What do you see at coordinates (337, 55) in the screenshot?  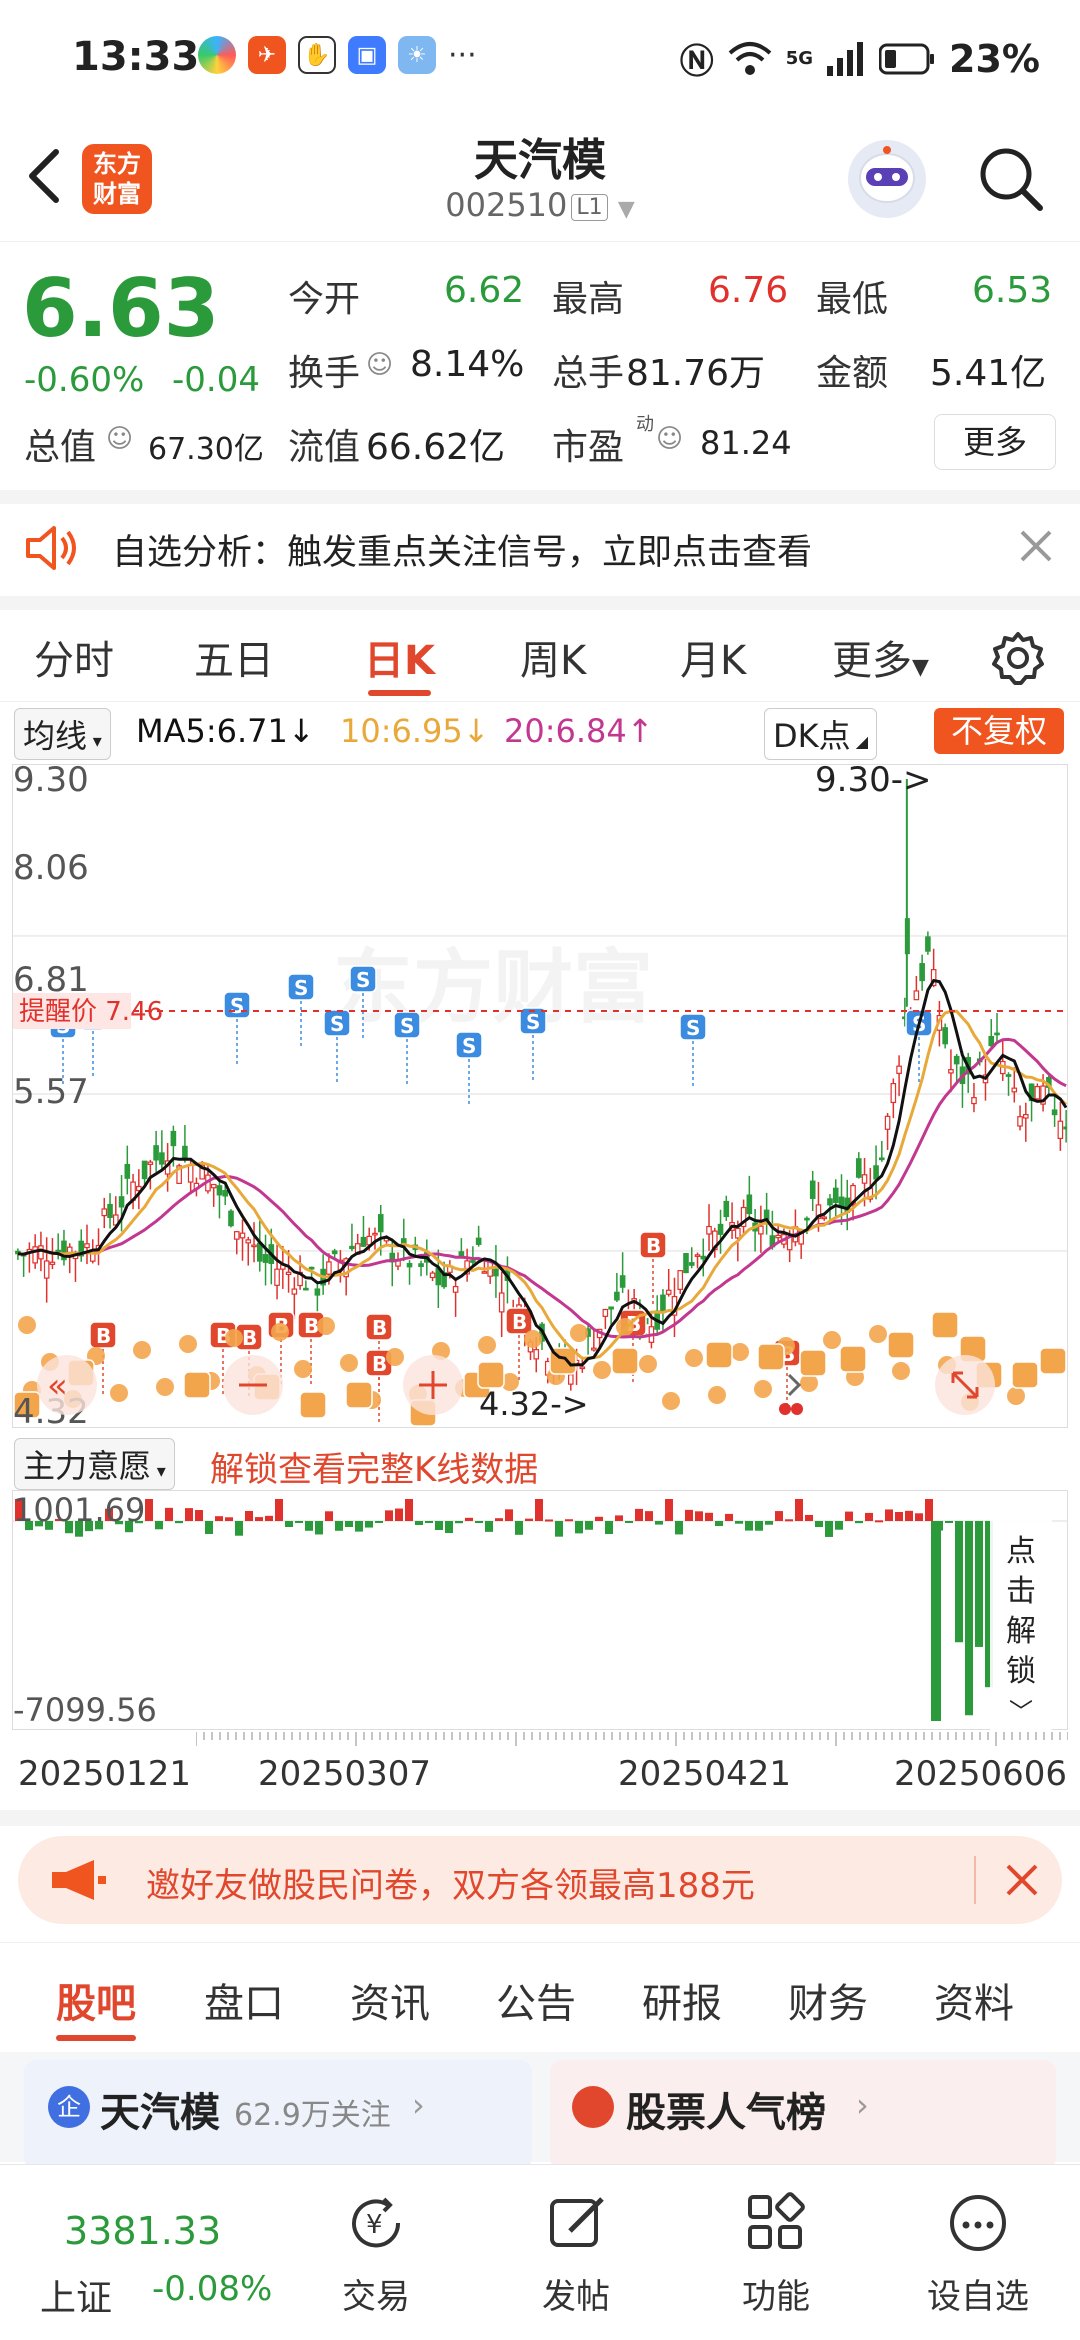 I see `status-app-icons: ✈ ✋ ▣ ☀ ···` at bounding box center [337, 55].